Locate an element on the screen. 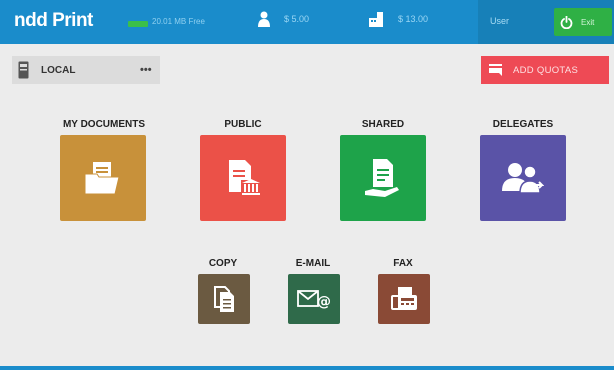 Image resolution: width=614 pixels, height=370 pixels. free-space-text: 20.01 MB Free is located at coordinates (178, 21).